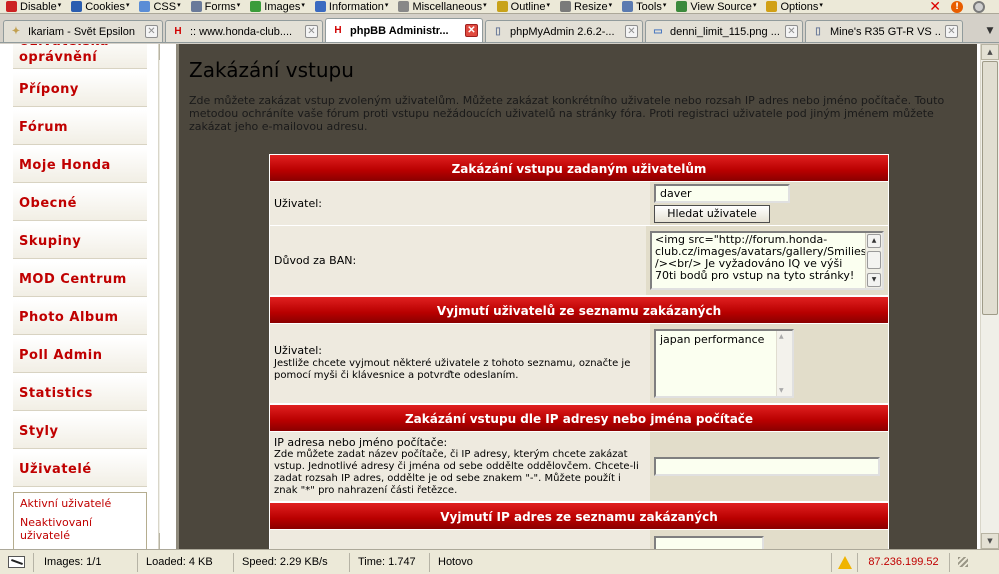 The width and height of the screenshot is (999, 574). I want to click on sidebar-submenu: Aktivní uživatelé Neaktivovaní uživatelé, so click(80, 520).